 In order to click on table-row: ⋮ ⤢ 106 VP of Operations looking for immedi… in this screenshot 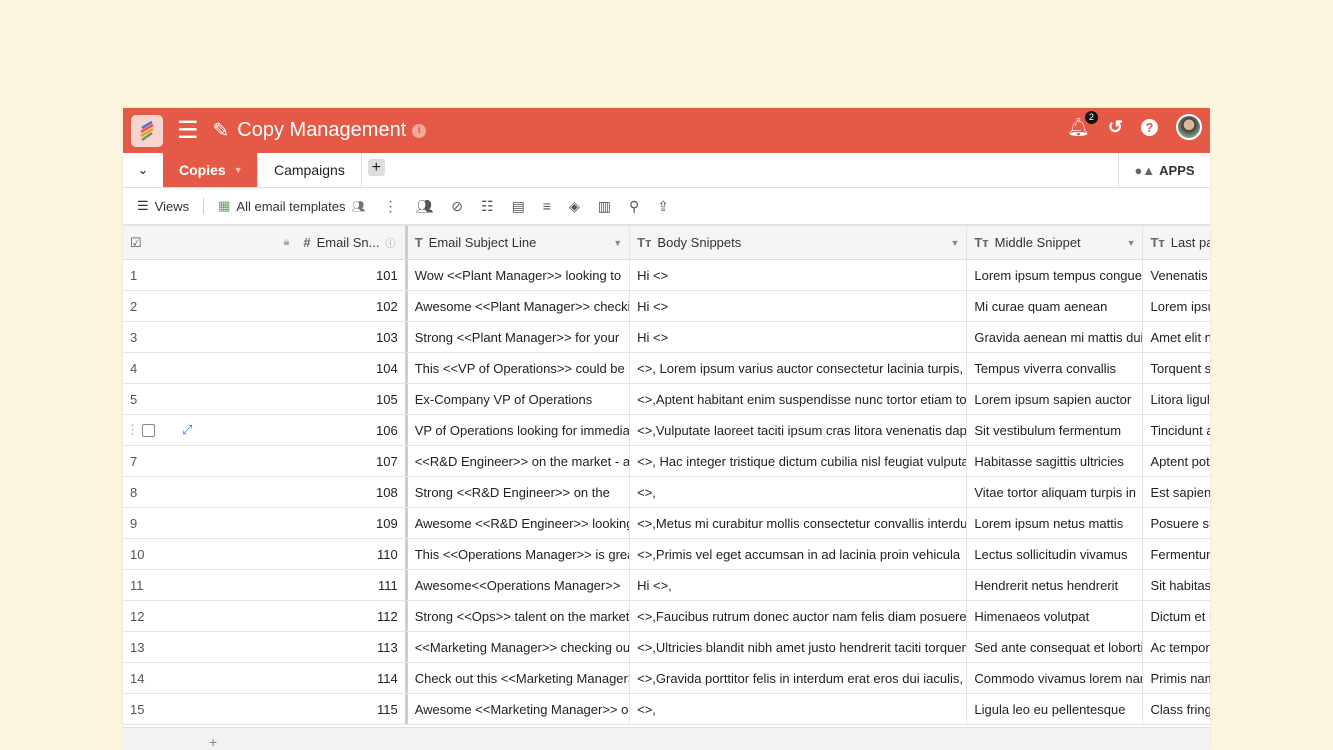, I will do `click(666, 430)`.